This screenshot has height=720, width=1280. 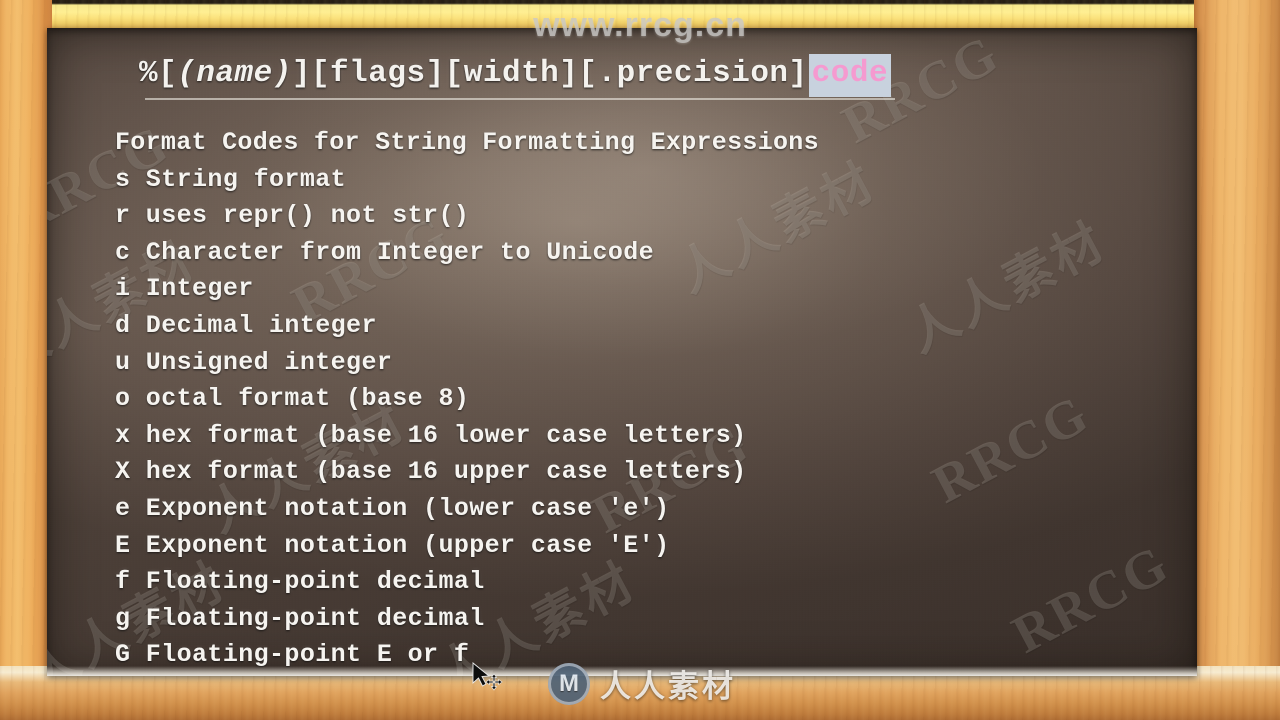 I want to click on list-item: i Integer, so click(x=184, y=289).